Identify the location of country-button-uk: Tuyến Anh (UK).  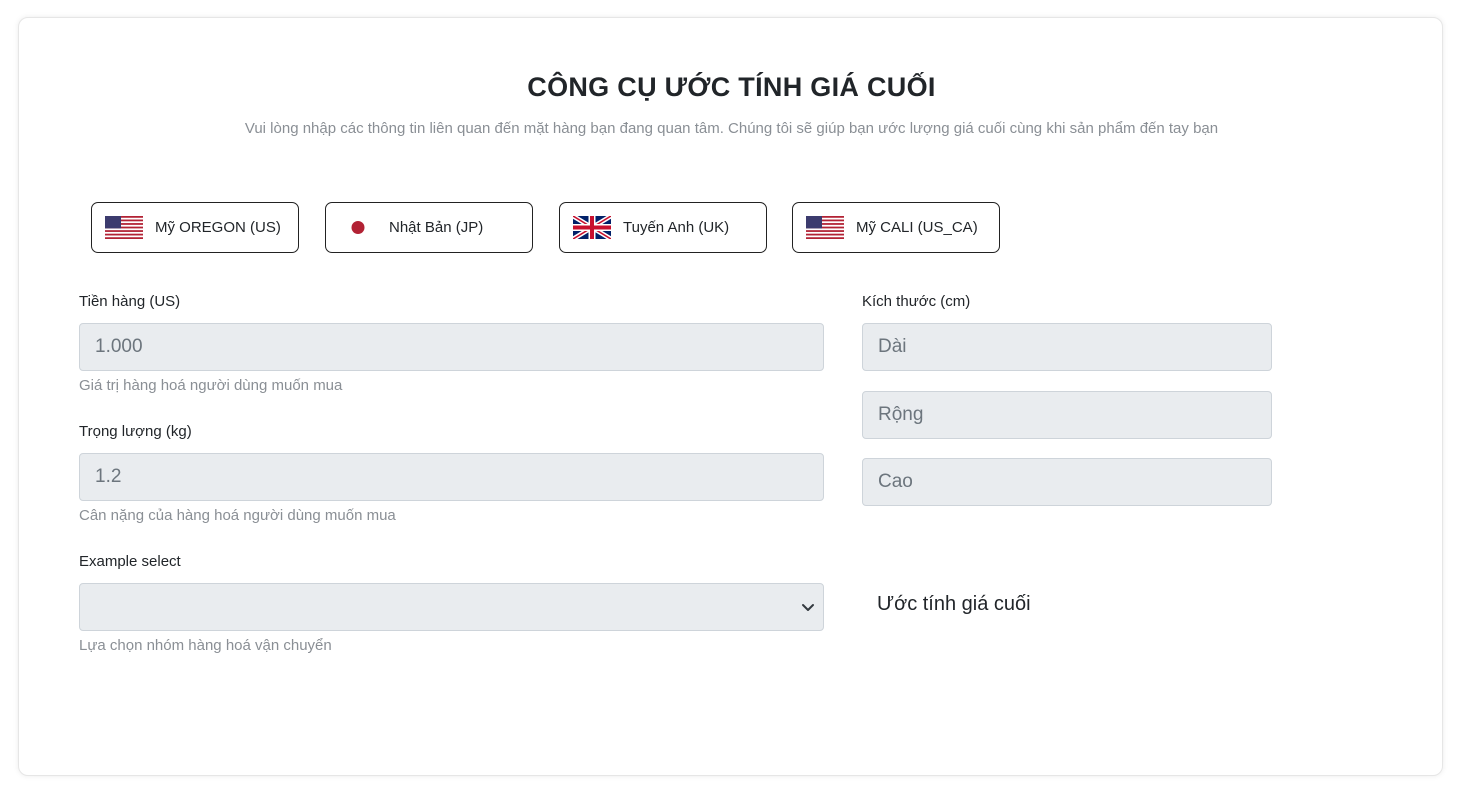
(663, 227).